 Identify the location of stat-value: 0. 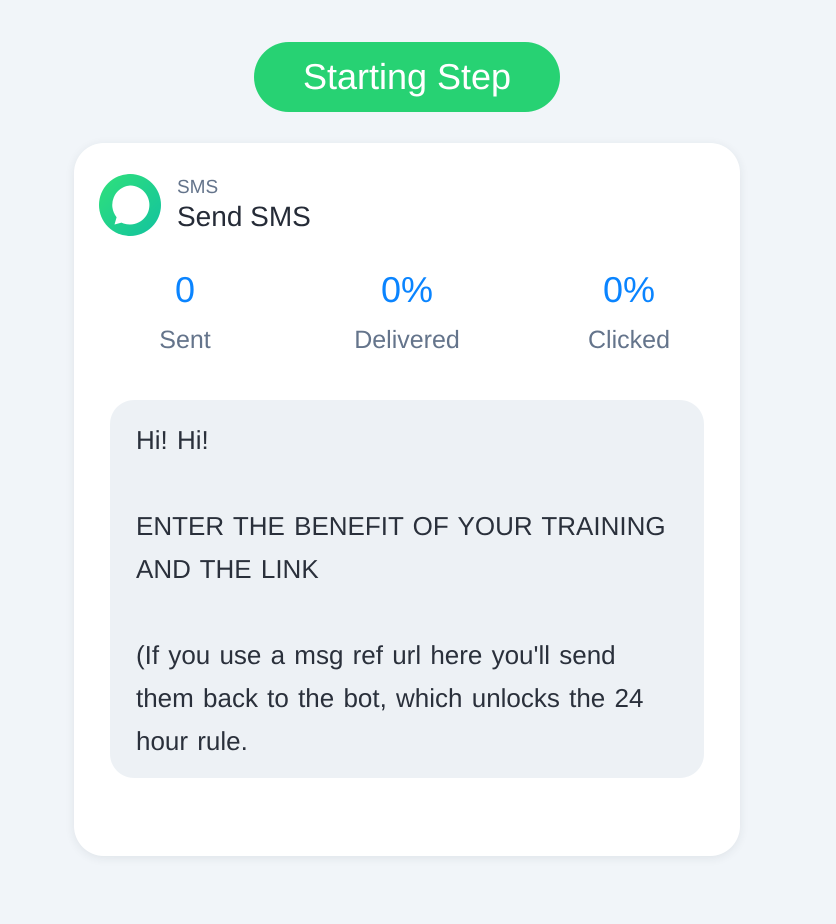
(185, 290).